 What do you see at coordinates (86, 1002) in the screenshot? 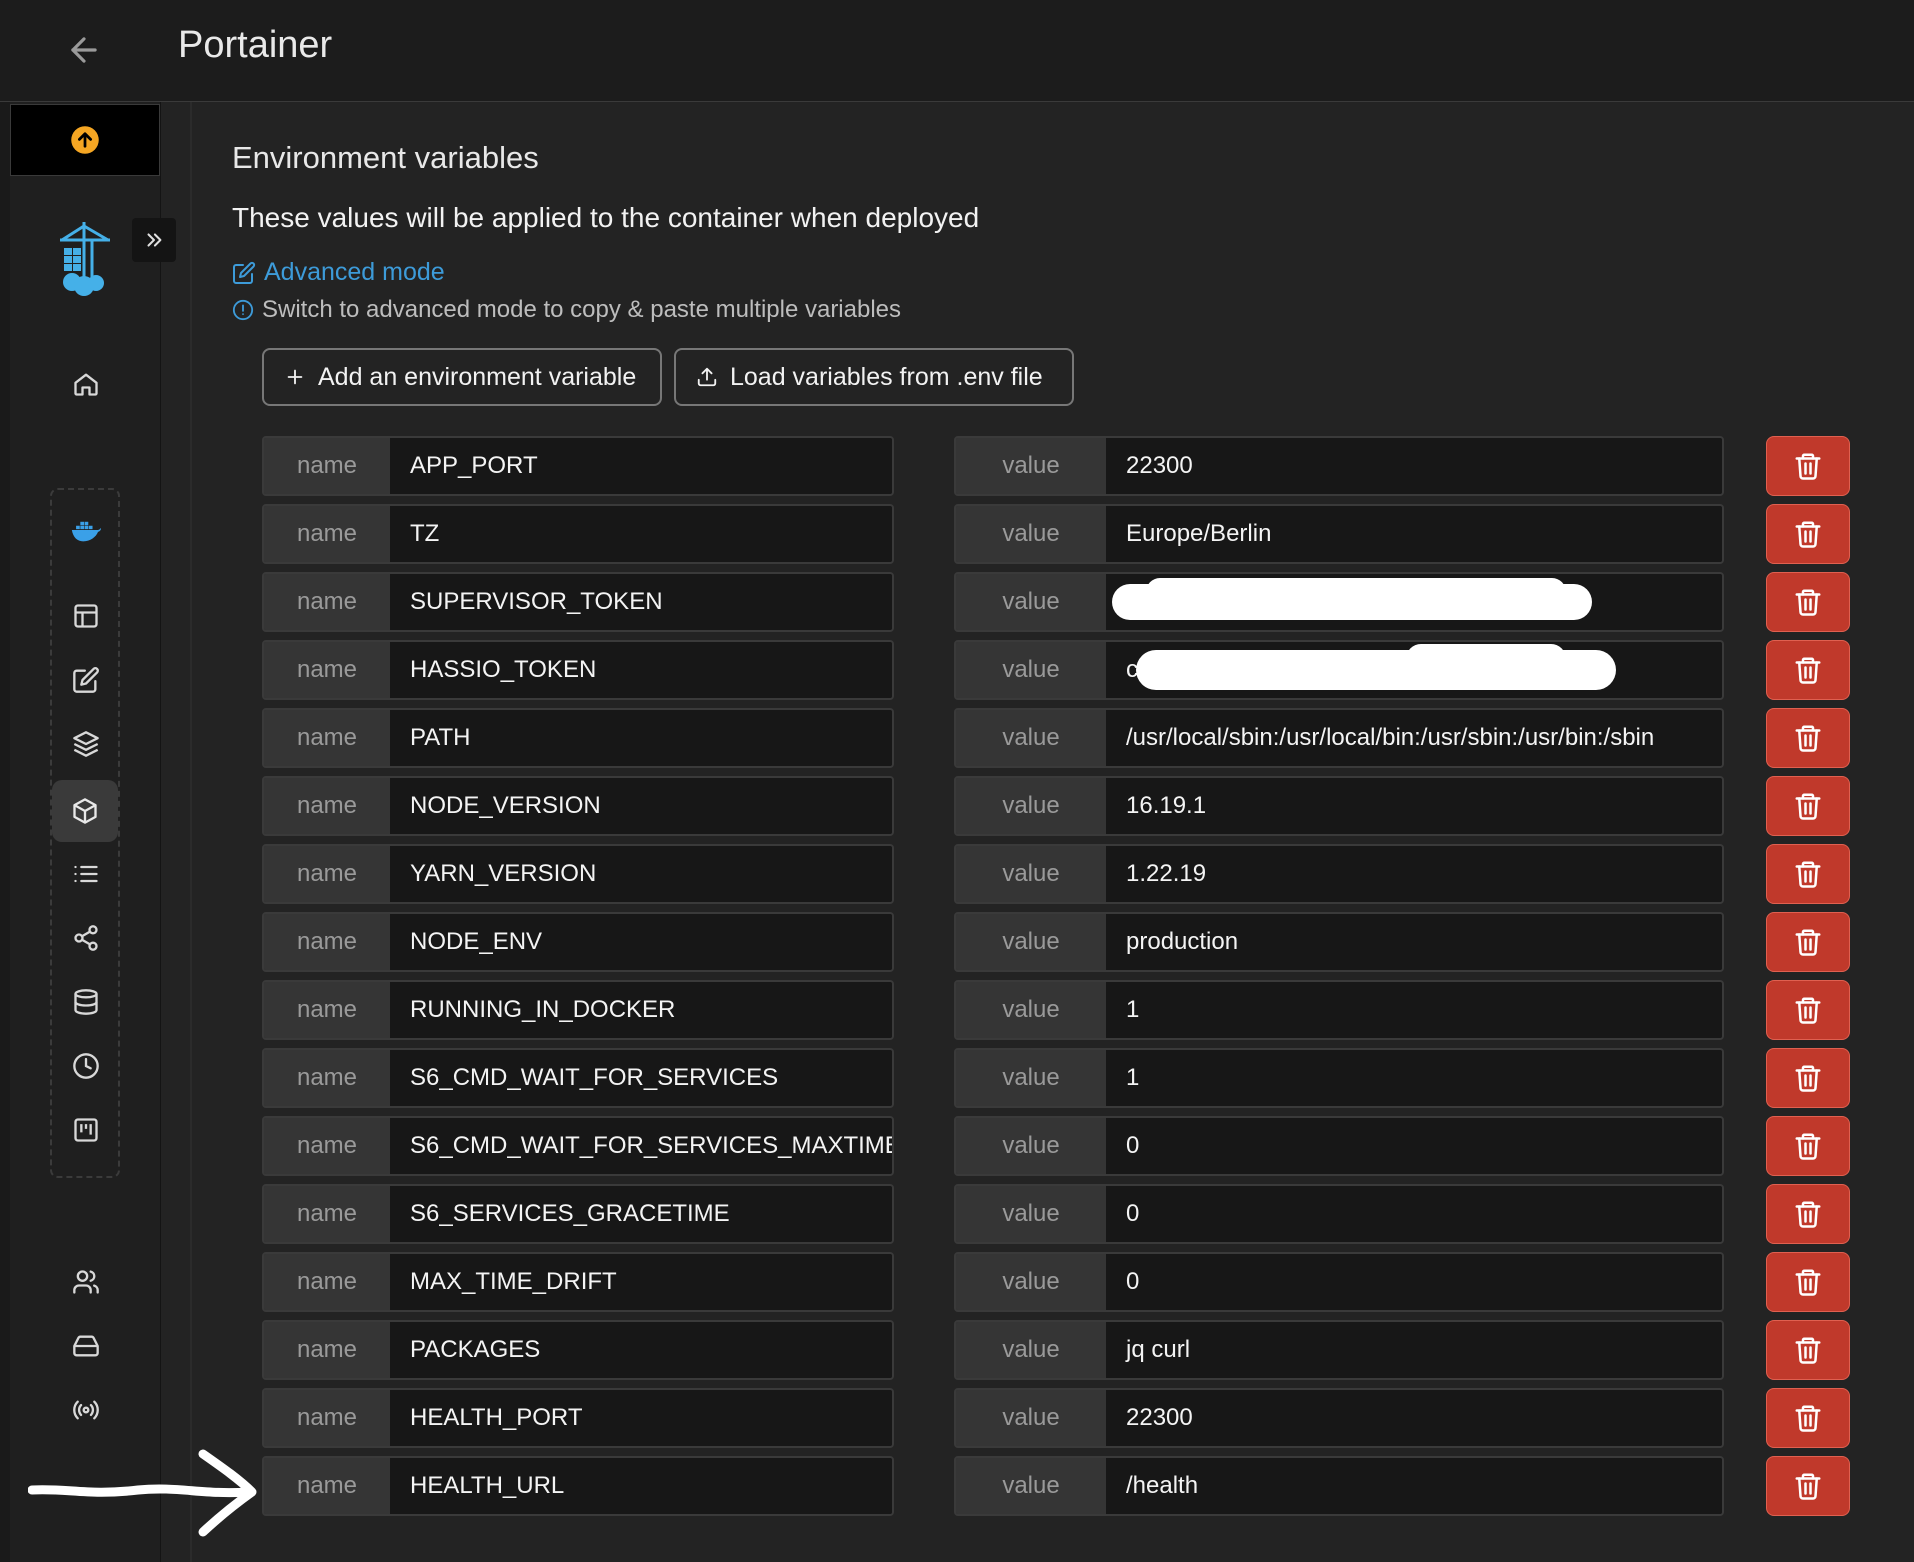
I see `nav-volumes` at bounding box center [86, 1002].